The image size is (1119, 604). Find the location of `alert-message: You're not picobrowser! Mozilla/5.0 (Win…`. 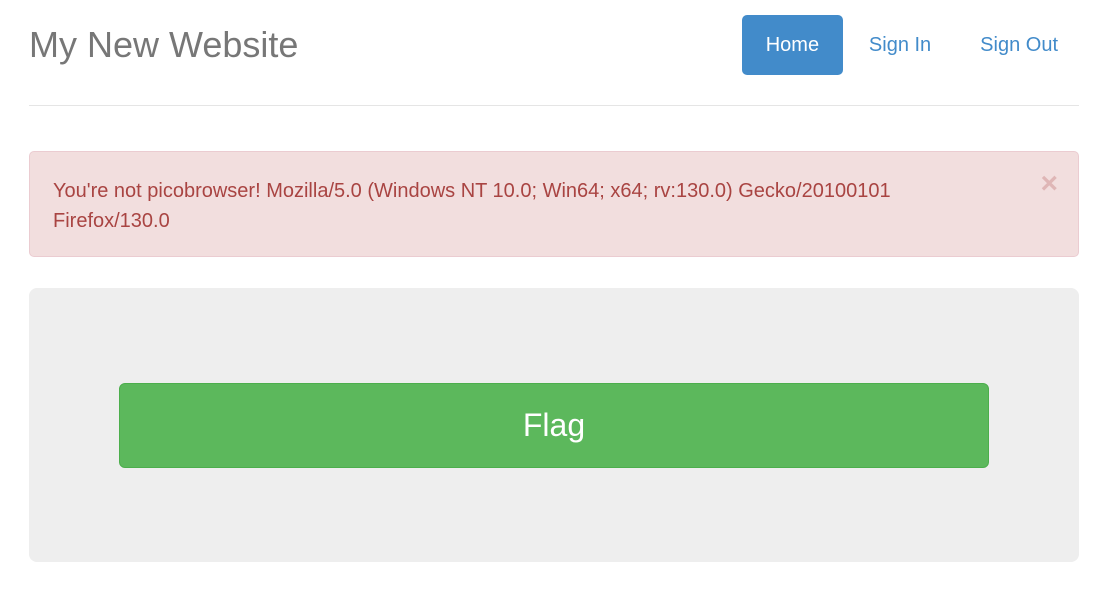

alert-message: You're not picobrowser! Mozilla/5.0 (Win… is located at coordinates (472, 206).